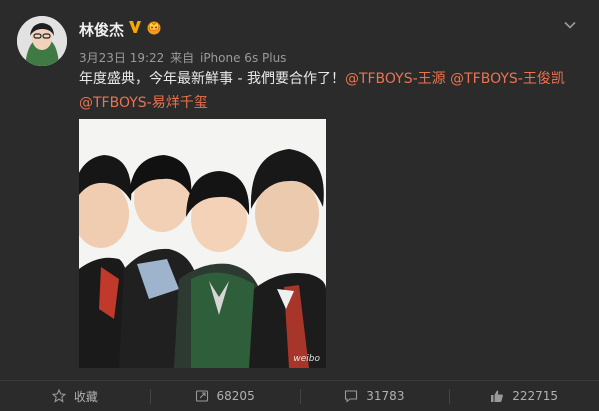  I want to click on verified-v-icon, so click(135, 27).